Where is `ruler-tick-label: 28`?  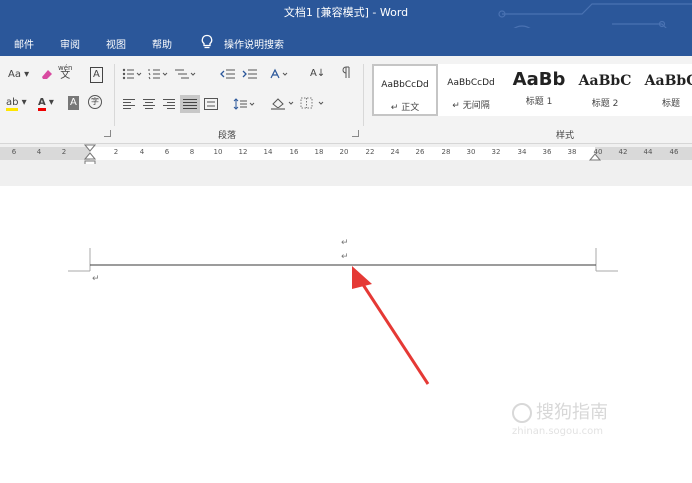
ruler-tick-label: 28 is located at coordinates (446, 152).